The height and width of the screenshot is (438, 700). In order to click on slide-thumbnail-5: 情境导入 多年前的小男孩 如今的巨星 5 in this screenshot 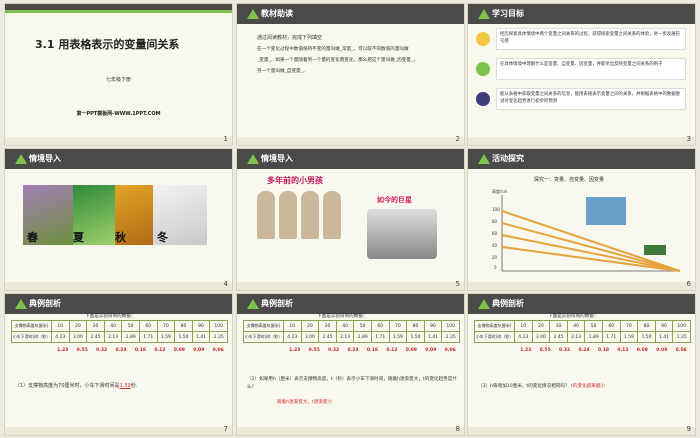, I will do `click(350, 219)`.